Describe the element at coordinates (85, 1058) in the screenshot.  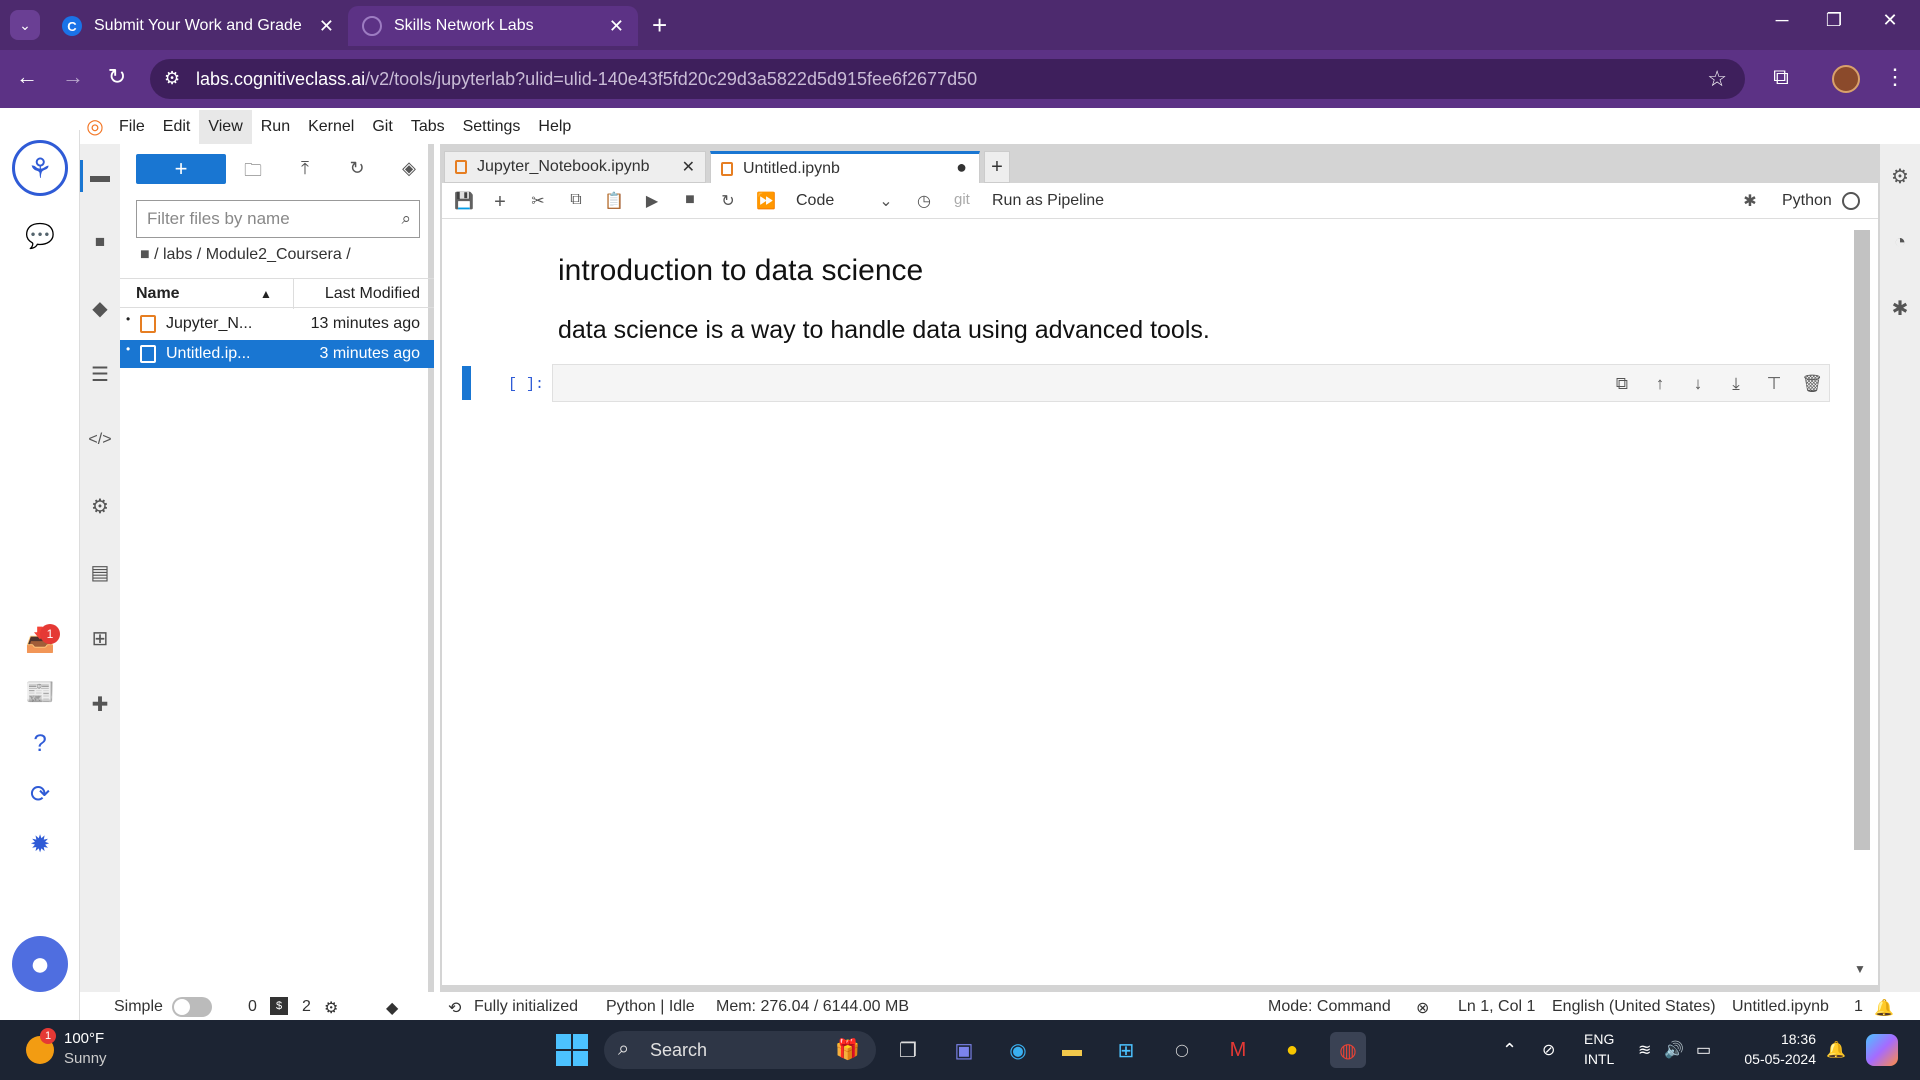
I see `weather-desc: Sunny` at that location.